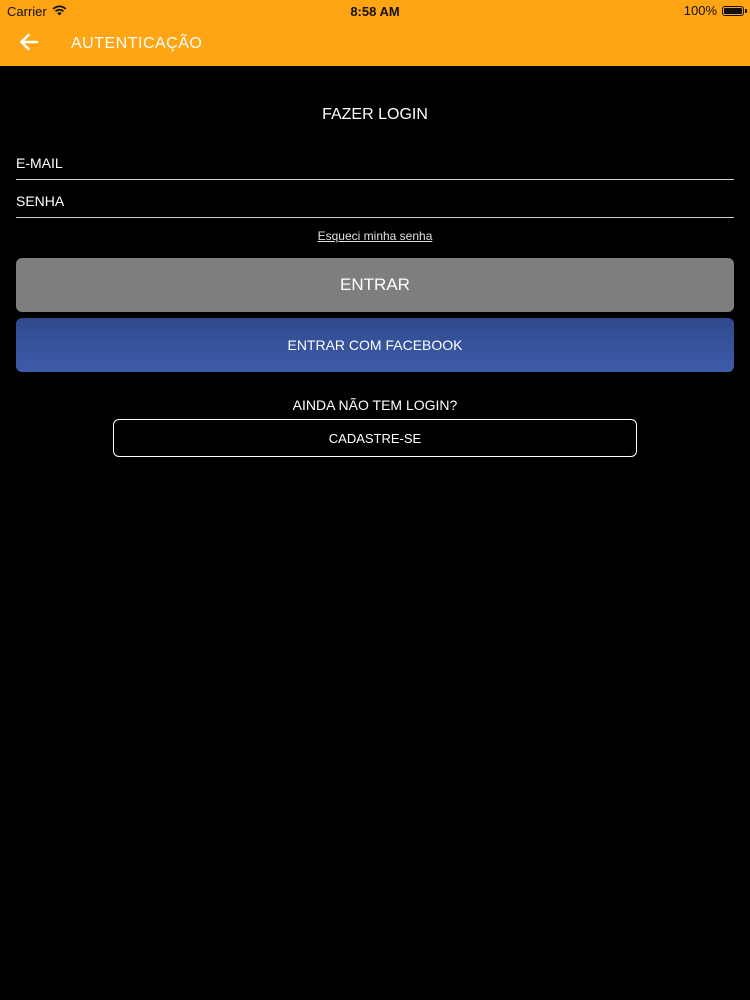  I want to click on login-heading: FAZER LOGIN, so click(375, 114).